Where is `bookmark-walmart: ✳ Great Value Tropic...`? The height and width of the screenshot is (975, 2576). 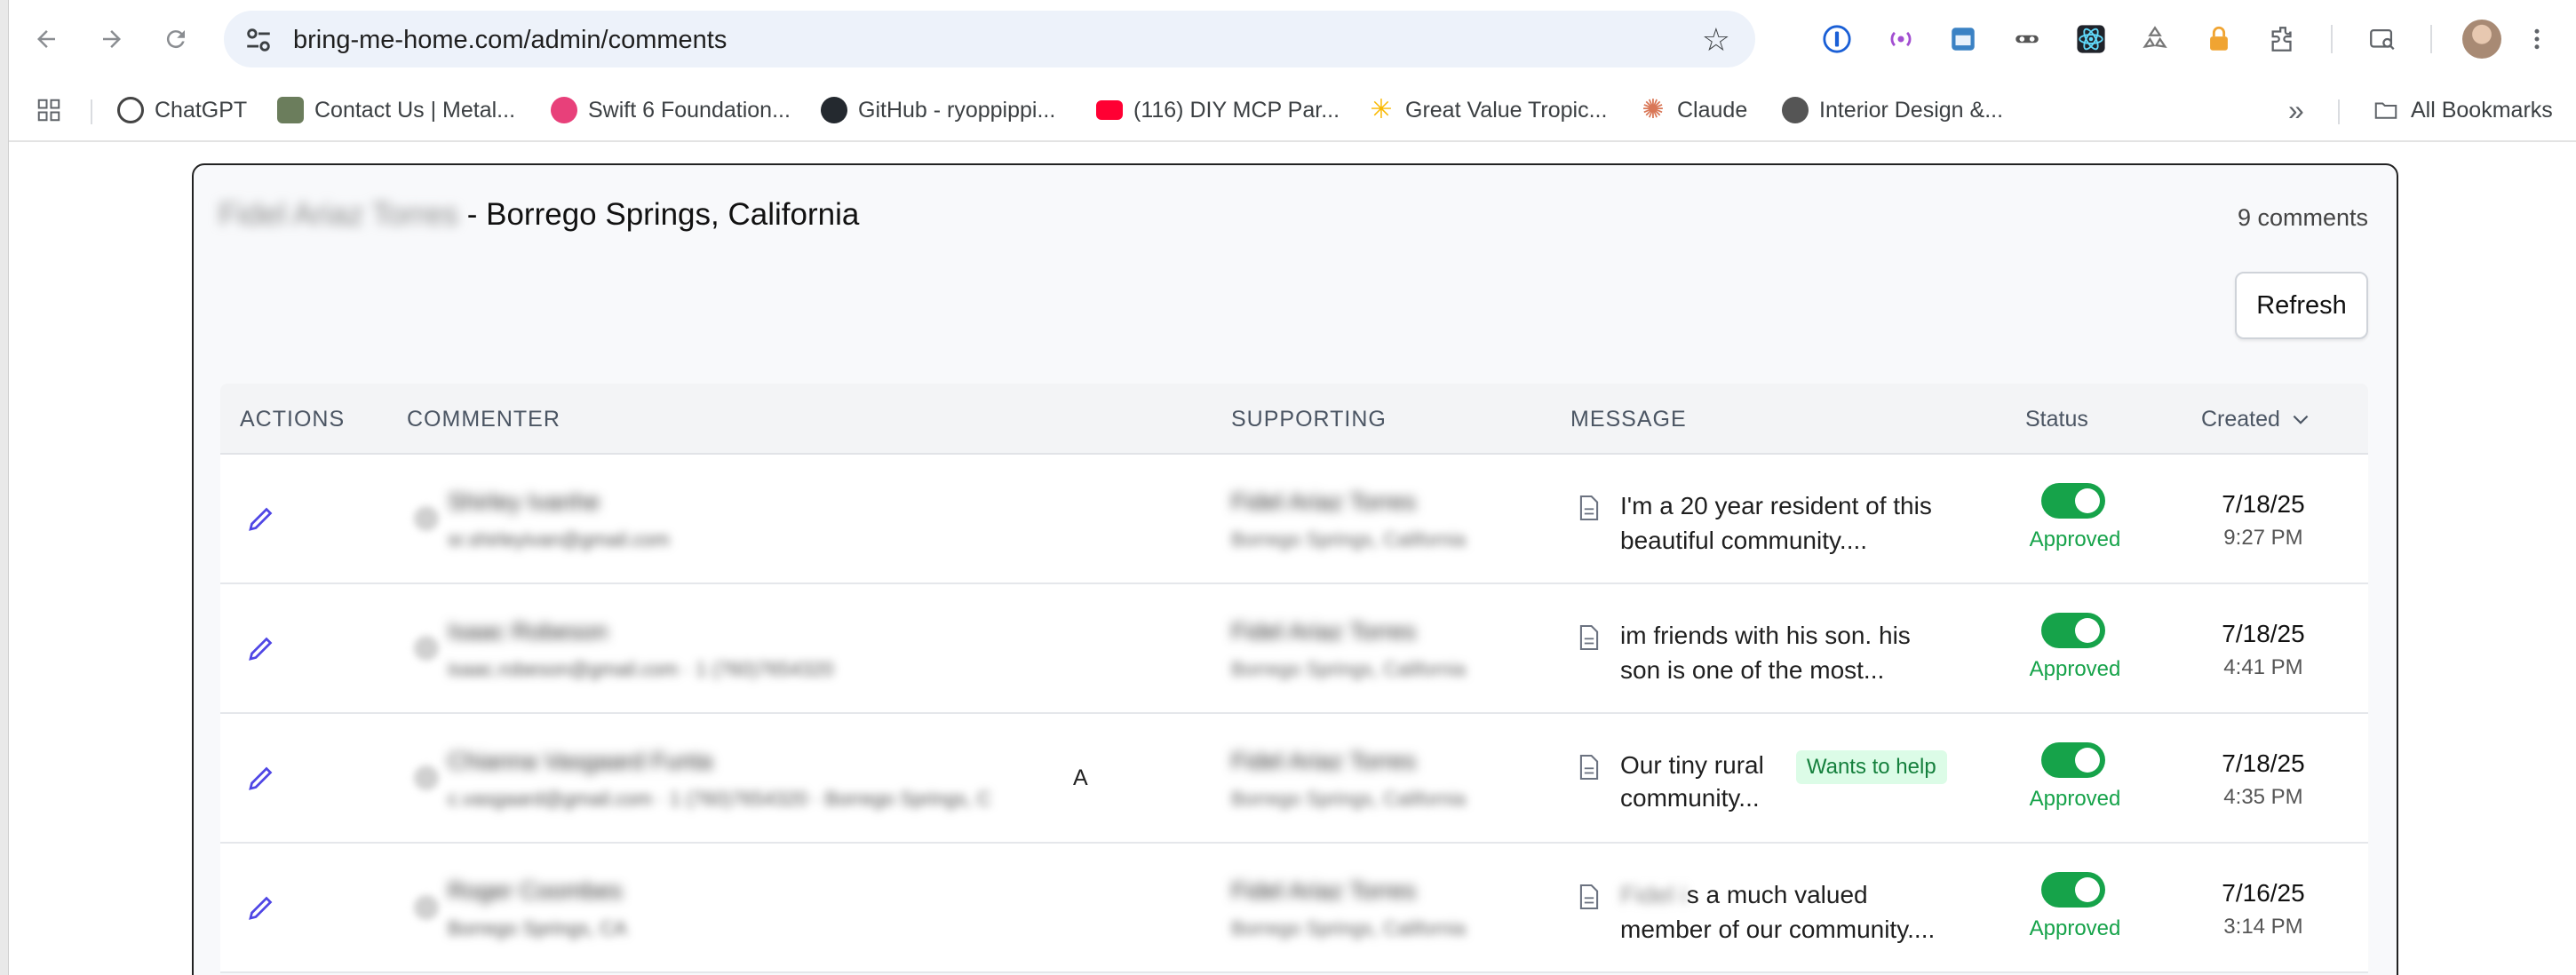
bookmark-walmart: ✳ Great Value Tropic... is located at coordinates (1487, 110).